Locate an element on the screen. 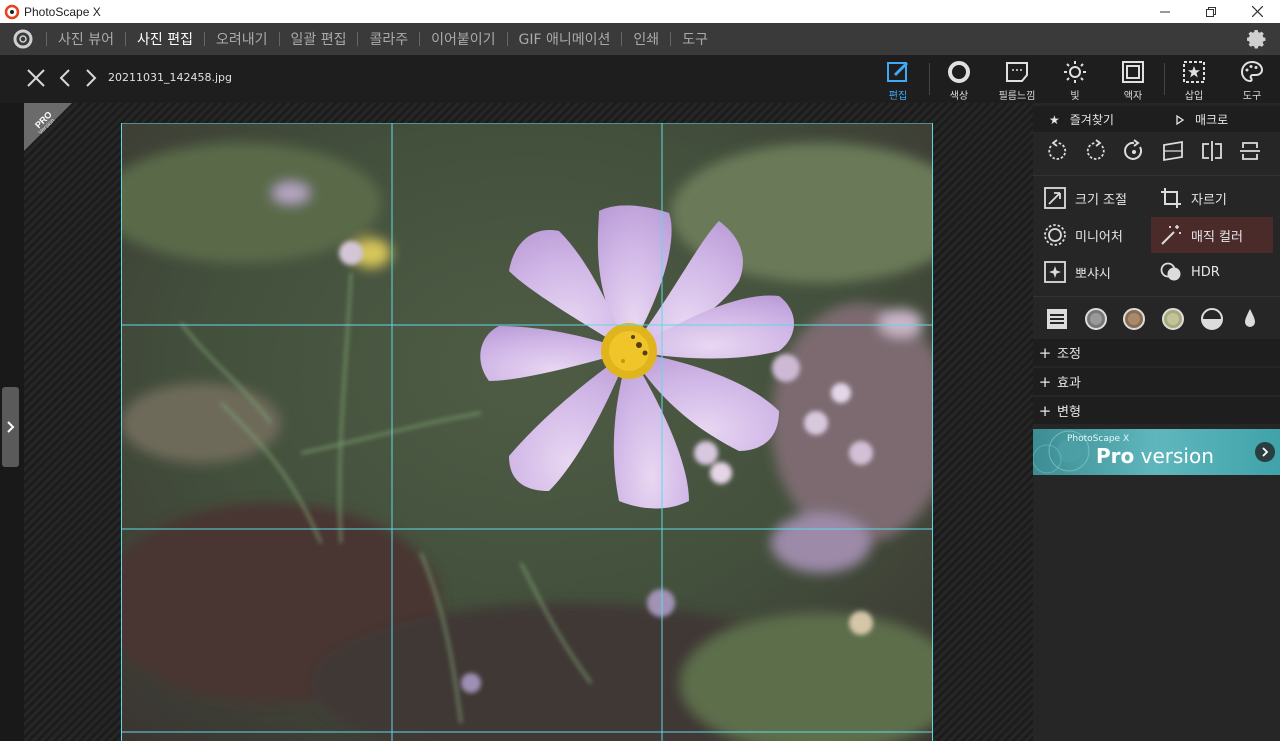 Image resolution: width=1280 pixels, height=741 pixels. pro-banner-rest: version is located at coordinates (1174, 456).